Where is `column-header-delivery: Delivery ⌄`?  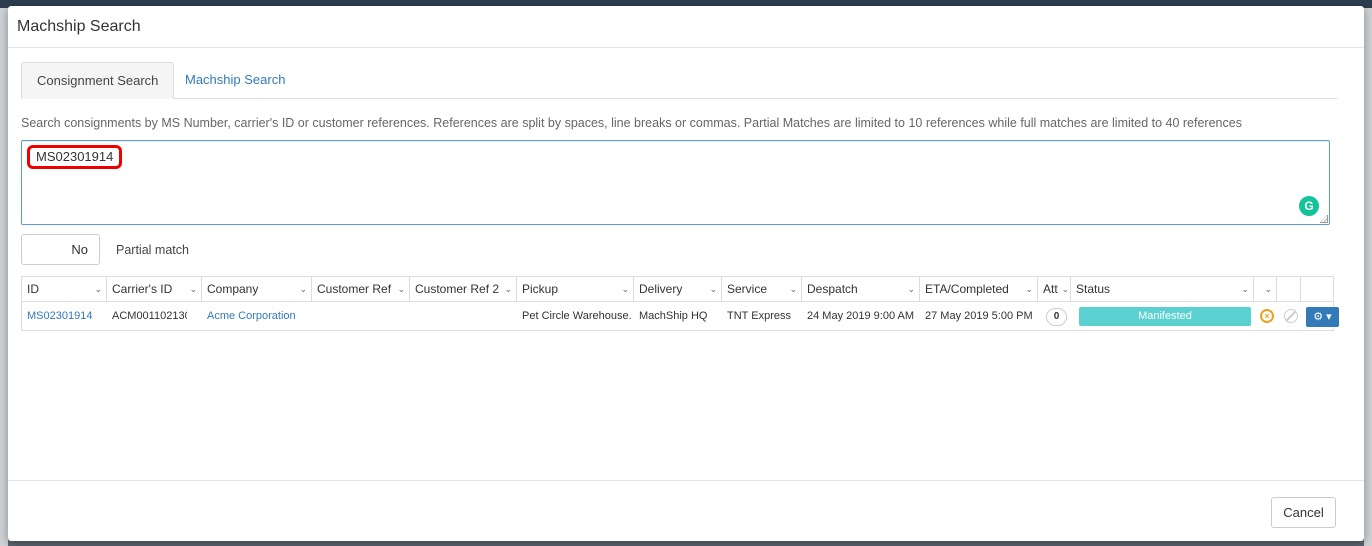 column-header-delivery: Delivery ⌄ is located at coordinates (678, 289).